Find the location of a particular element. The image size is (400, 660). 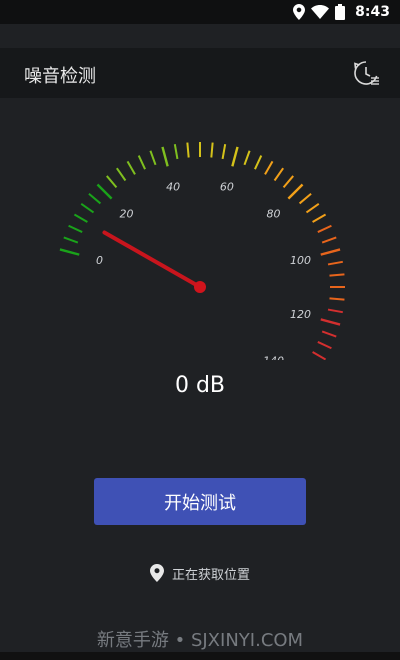

battery-icon is located at coordinates (340, 12).